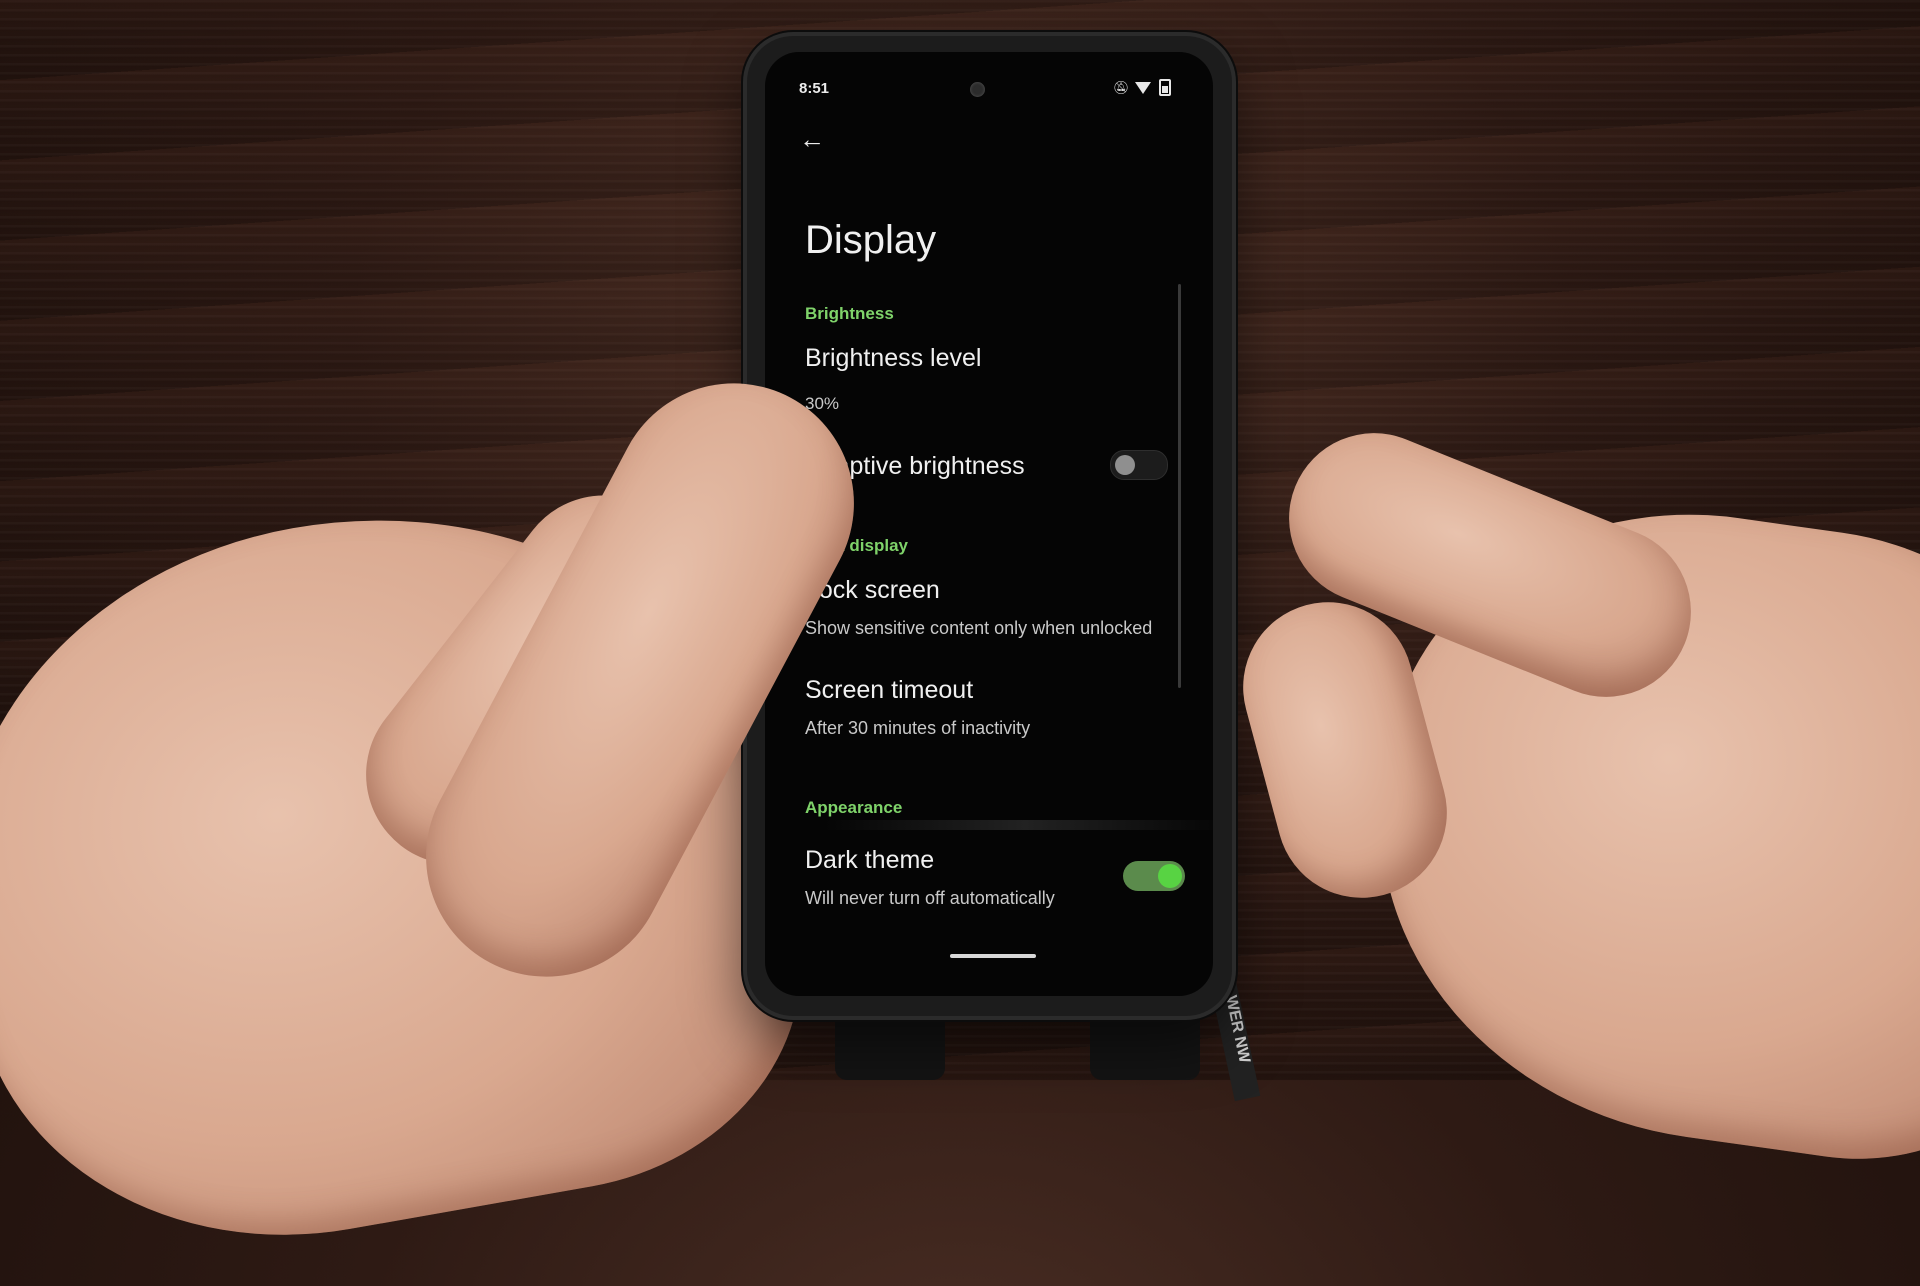 The height and width of the screenshot is (1286, 1920). I want to click on screen-timeout-subtitle: After 30 minutes of inactivity, so click(918, 728).